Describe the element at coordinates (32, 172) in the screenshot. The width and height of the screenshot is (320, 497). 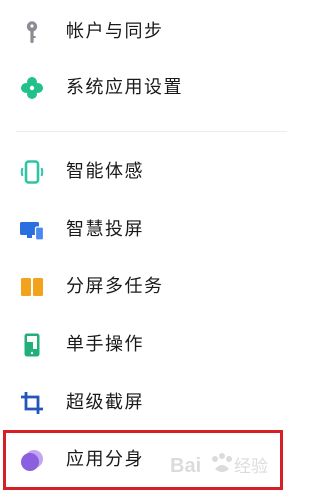
I see `phone-outline-icon` at that location.